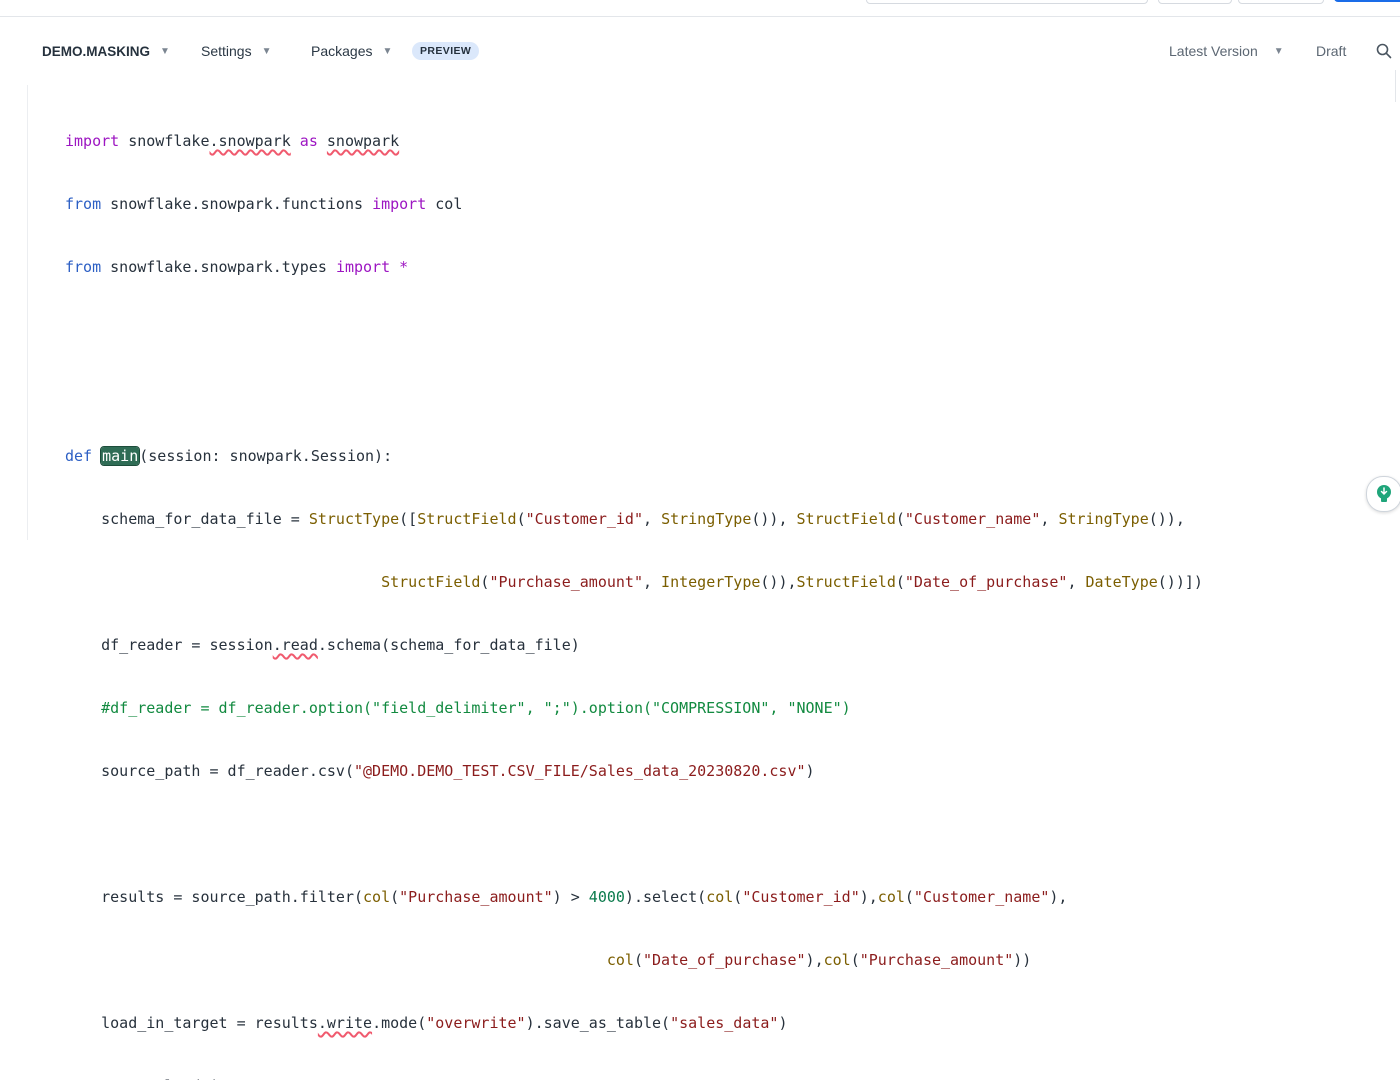  I want to click on code-token: "overwrite", so click(476, 1023).